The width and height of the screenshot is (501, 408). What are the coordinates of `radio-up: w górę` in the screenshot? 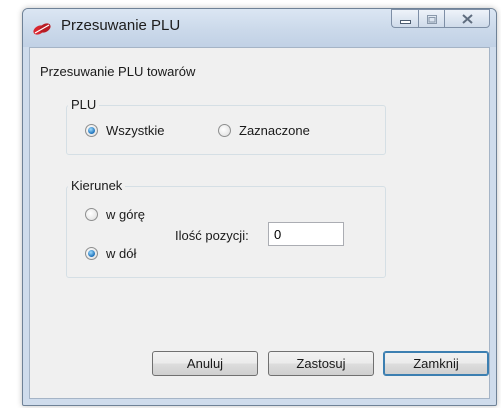 It's located at (115, 214).